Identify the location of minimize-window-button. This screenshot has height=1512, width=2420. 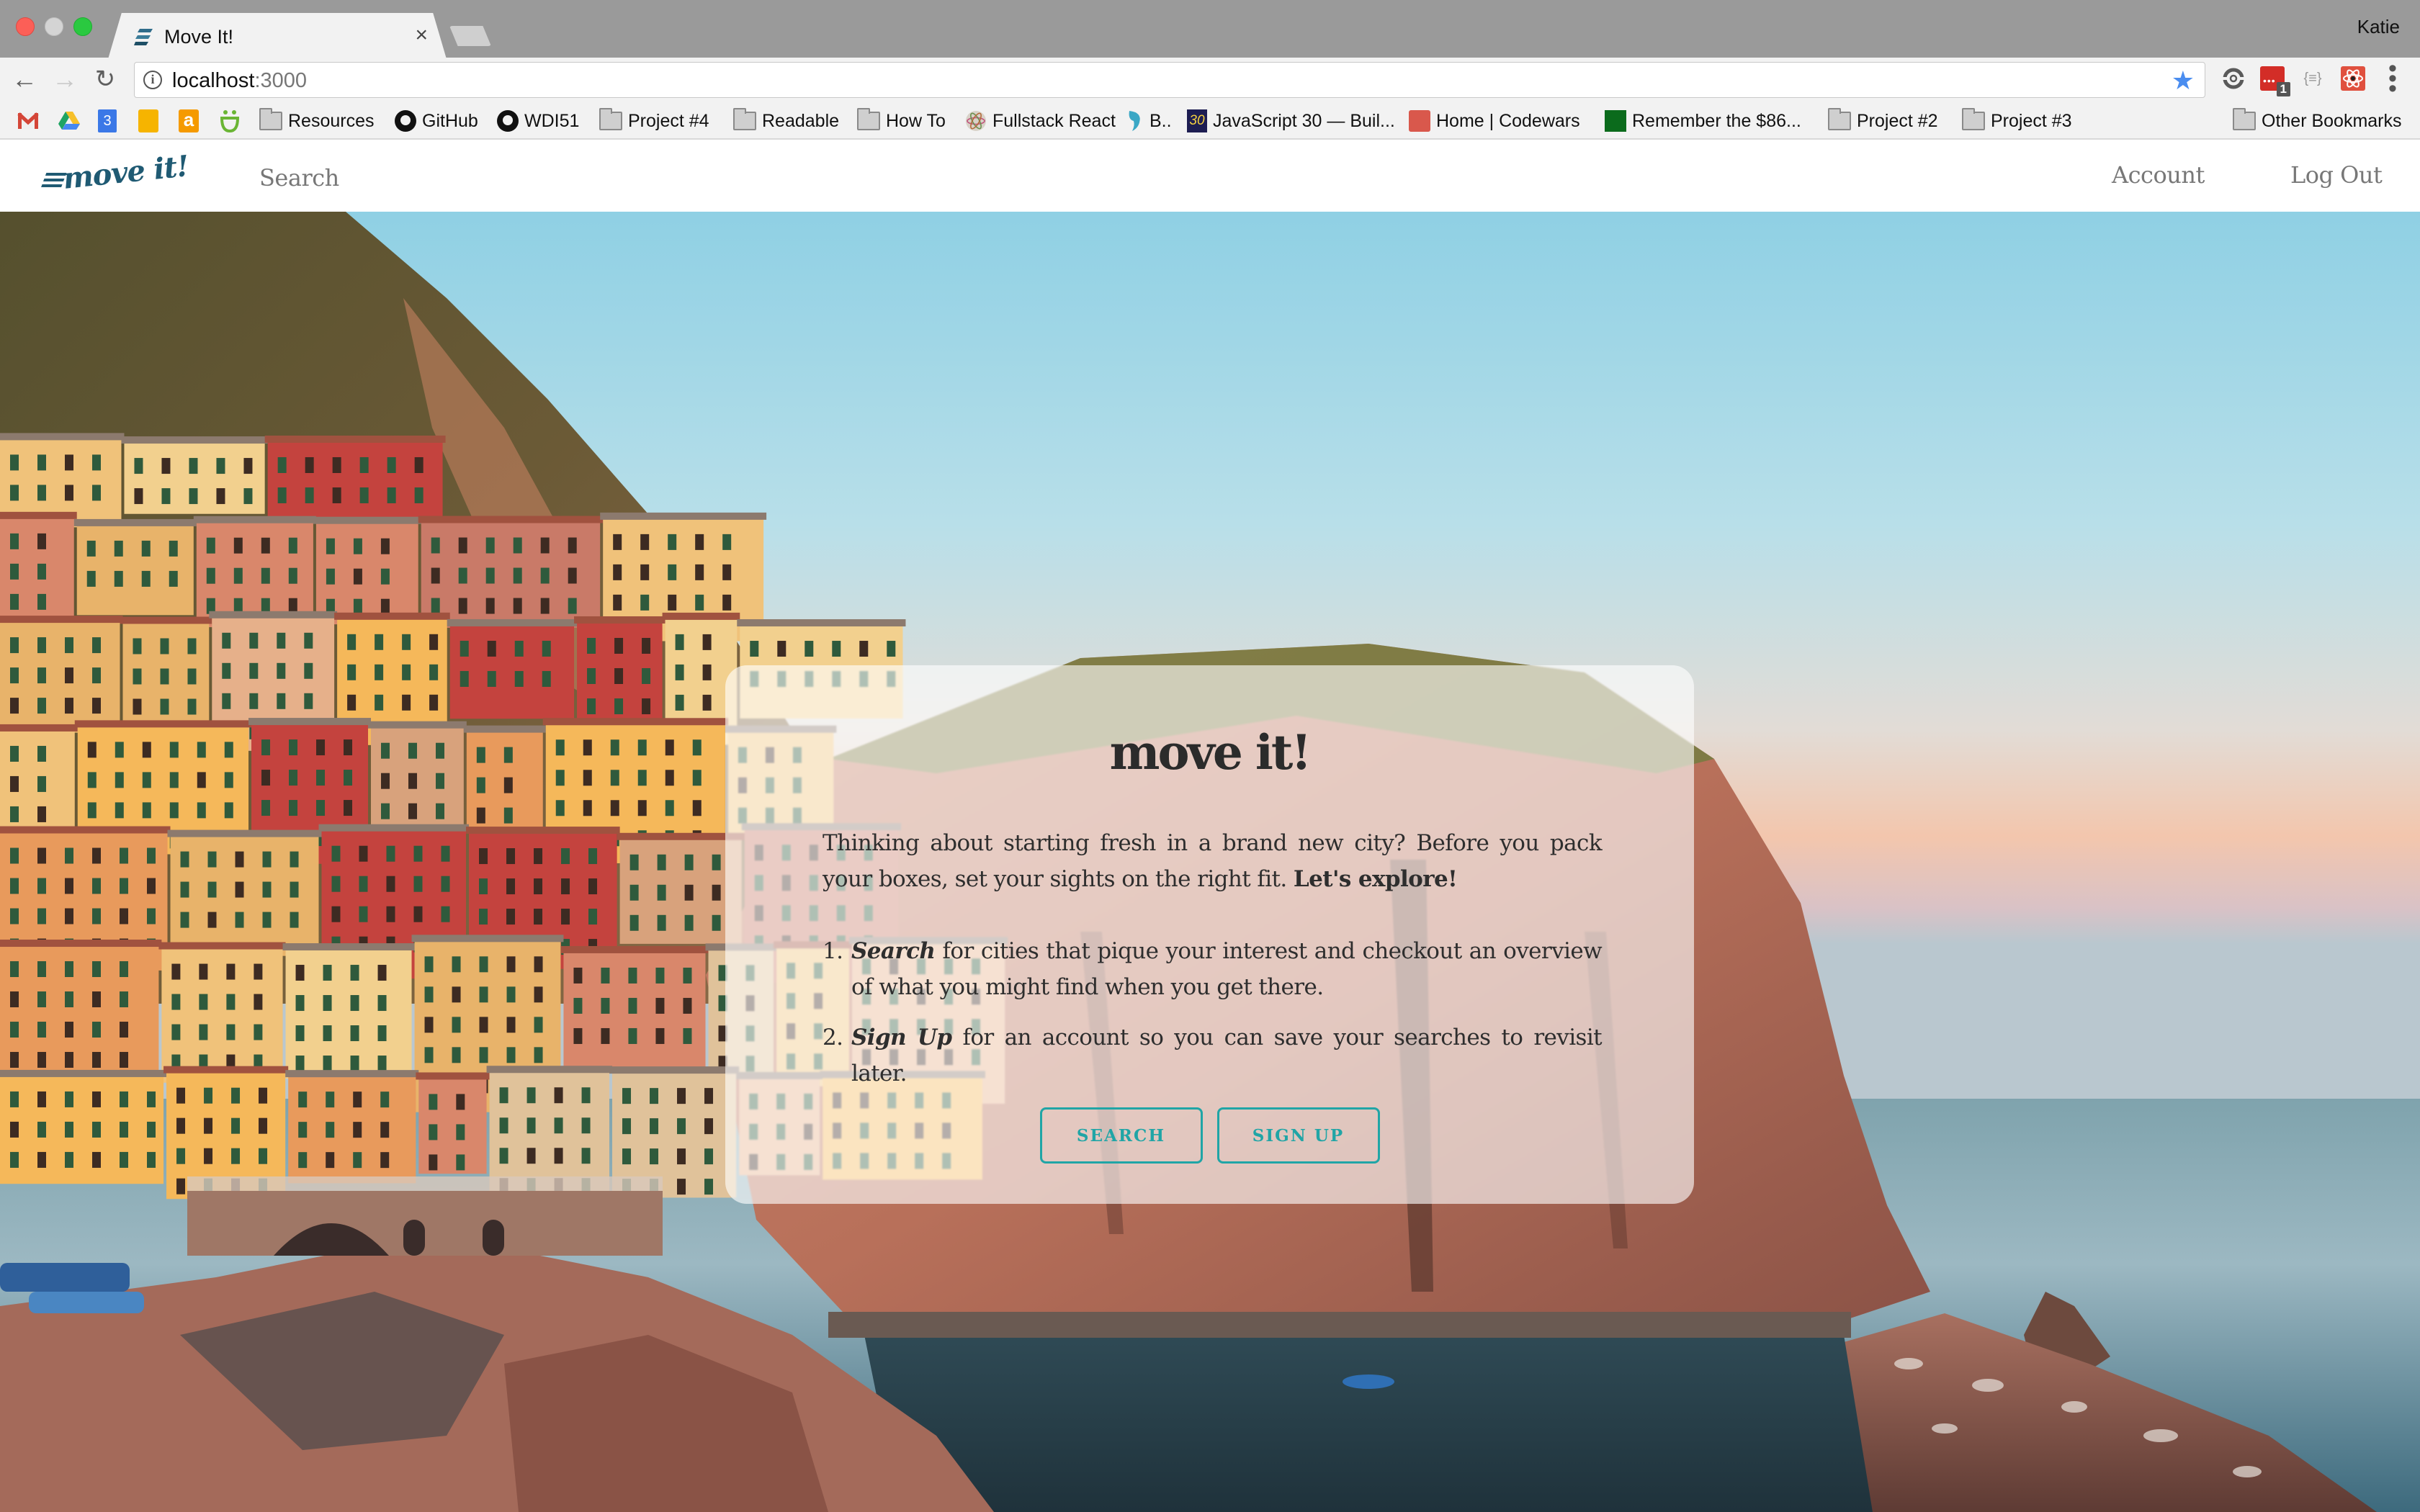
(54, 26).